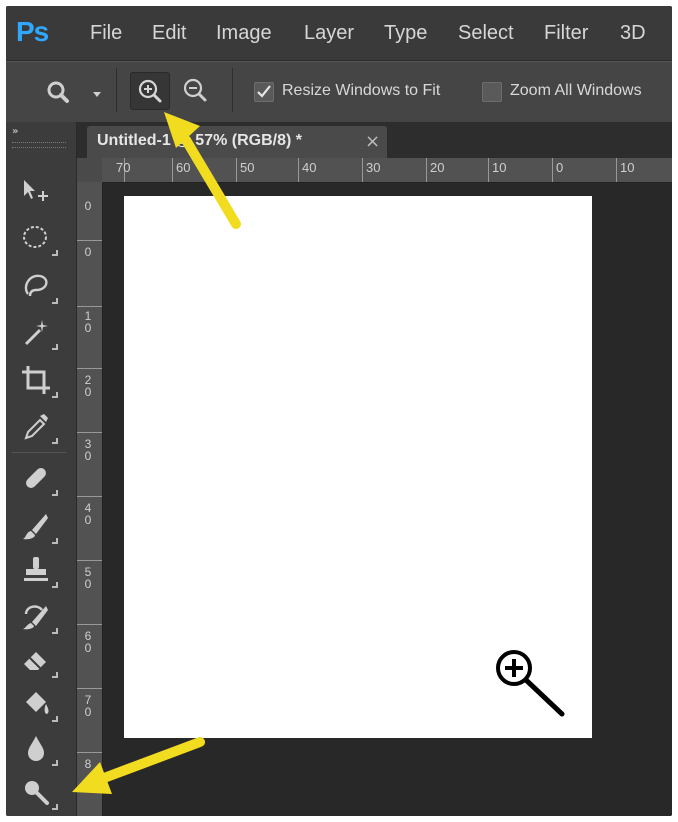 The width and height of the screenshot is (678, 822). I want to click on options-bar: Resize Windows to Fit Zoom All Windows, so click(339, 92).